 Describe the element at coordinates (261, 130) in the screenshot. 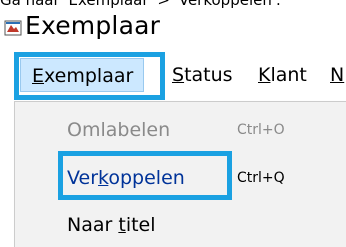

I see `menu-item-omlabelen-shortcut: Ctrl+O` at that location.